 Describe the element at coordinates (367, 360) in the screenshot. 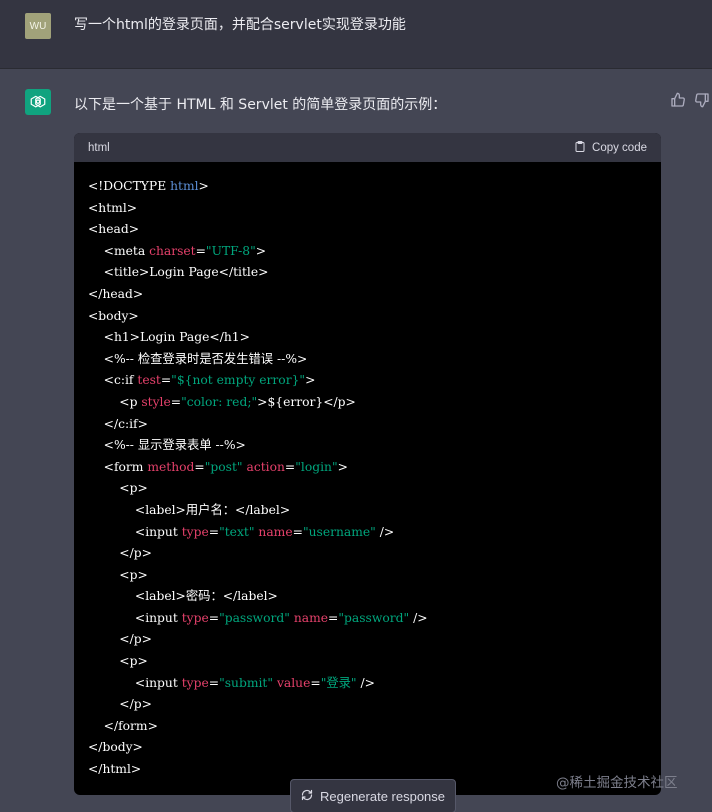

I see `code-line: <%-- 检查登录时是否发生错误 --%>` at that location.